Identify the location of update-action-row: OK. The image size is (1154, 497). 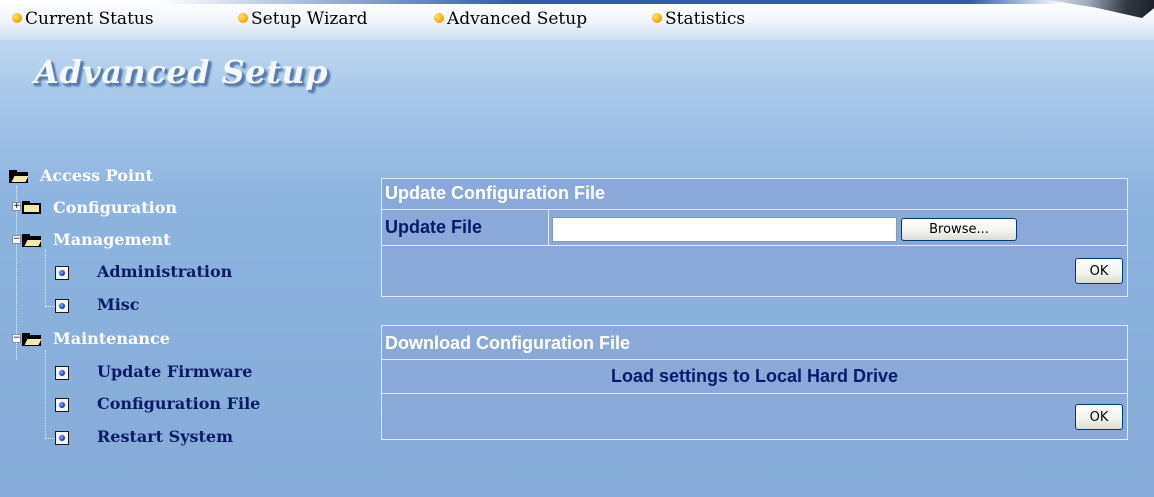
(754, 271).